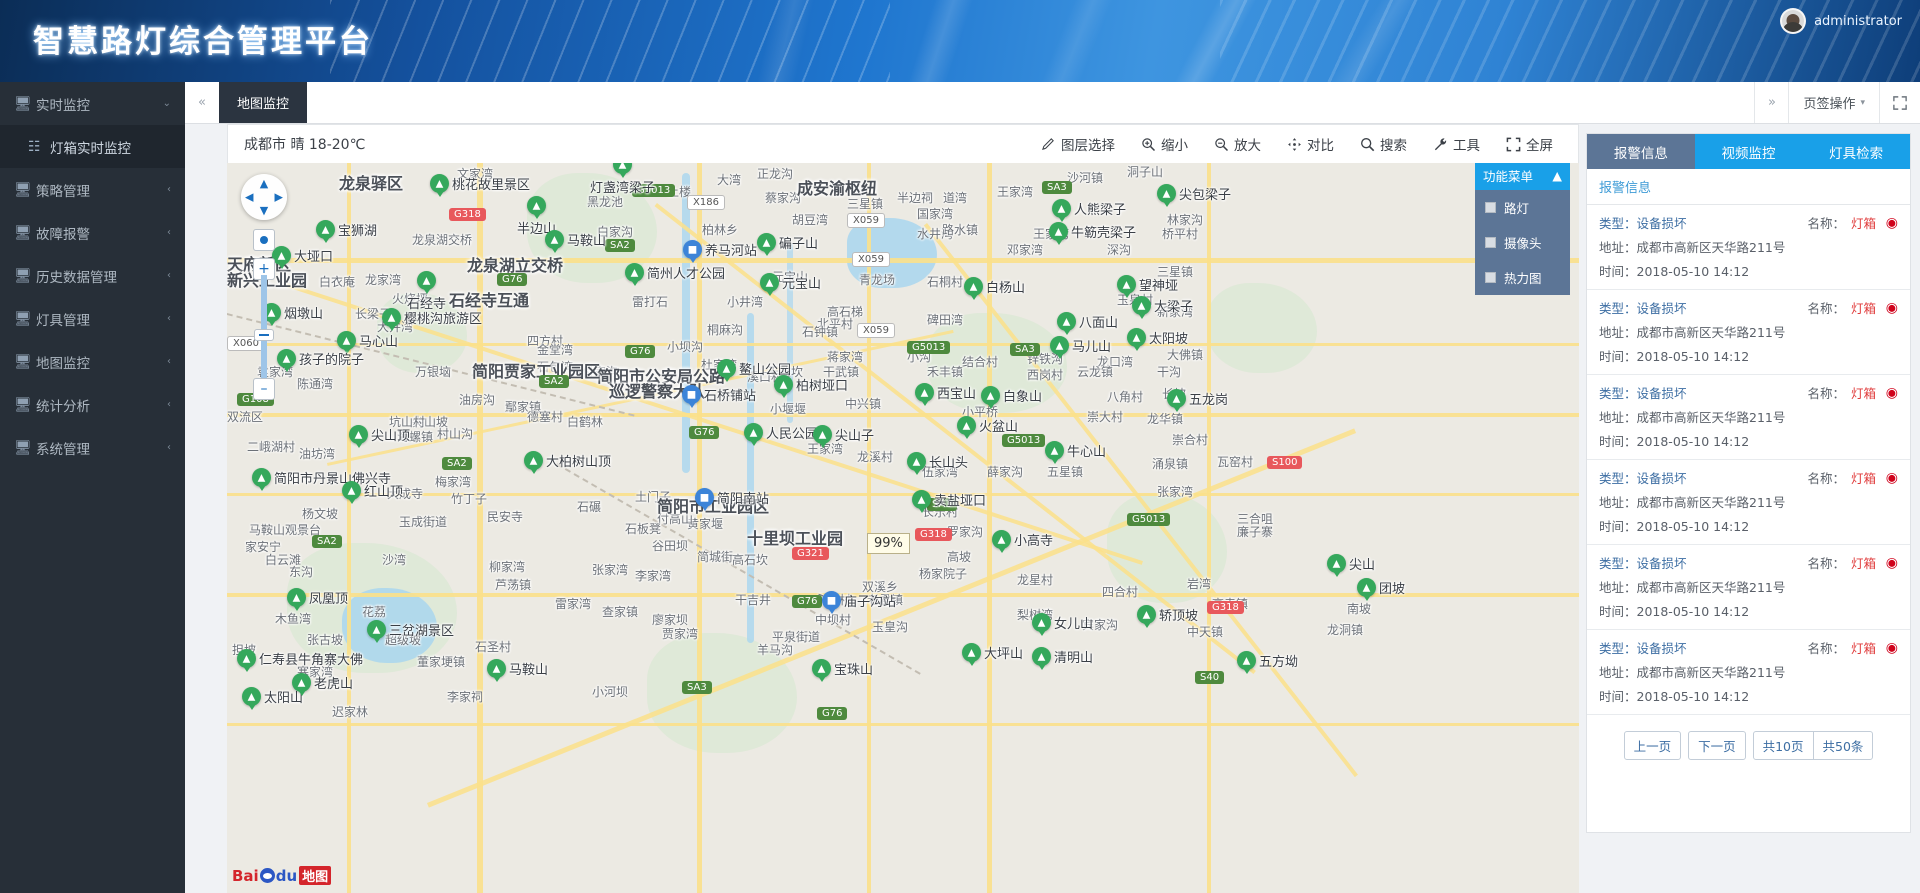  I want to click on next-page-button: 下一页, so click(1717, 745).